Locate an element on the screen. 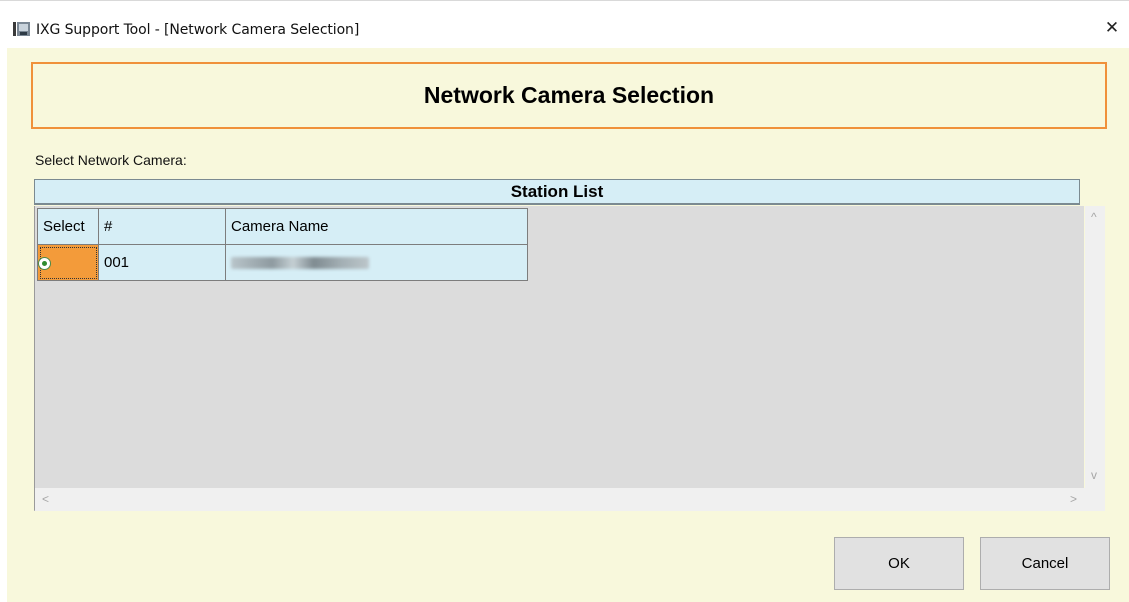  camera-select-radio is located at coordinates (44, 263).